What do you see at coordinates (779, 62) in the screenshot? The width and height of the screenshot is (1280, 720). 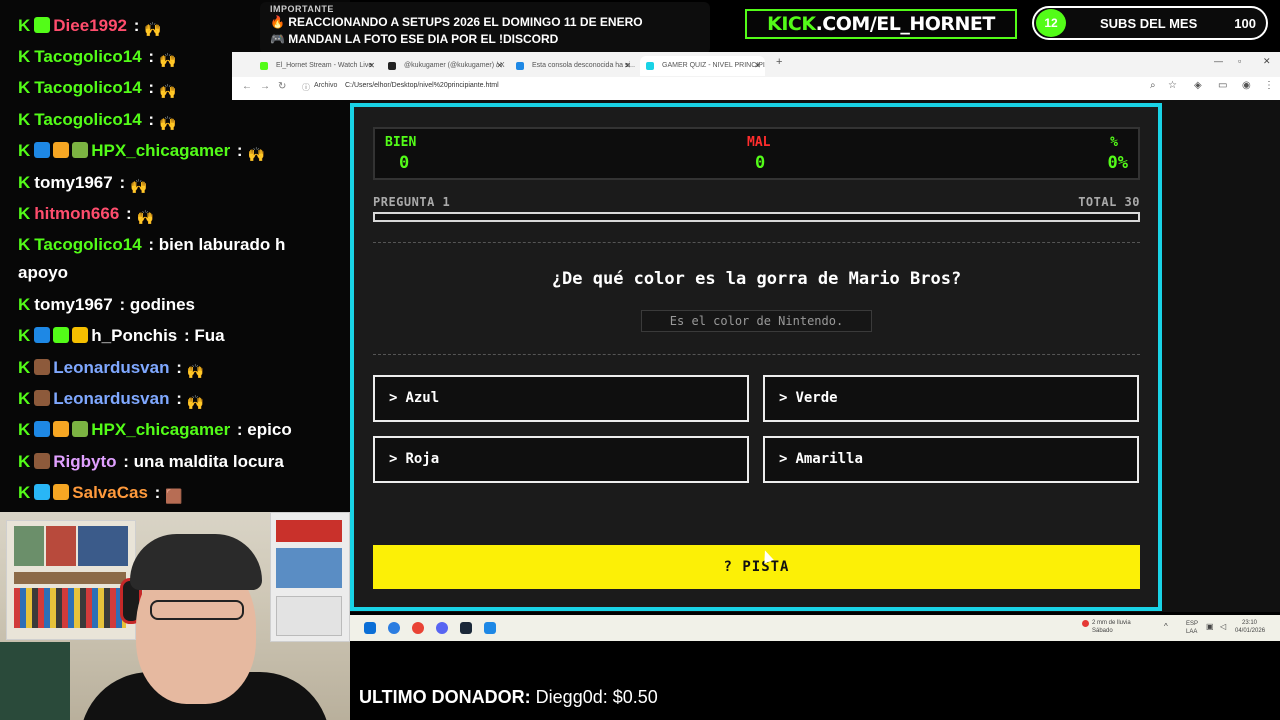 I see `new-tab-button: +` at bounding box center [779, 62].